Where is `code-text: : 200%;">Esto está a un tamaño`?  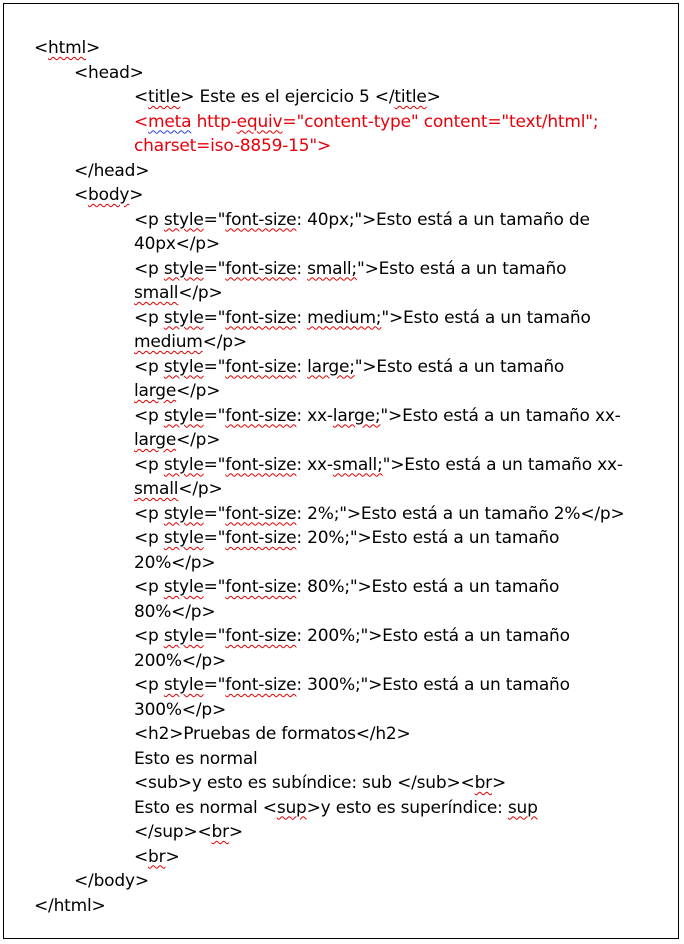 code-text: : 200%;">Esto está a un tamaño is located at coordinates (433, 636).